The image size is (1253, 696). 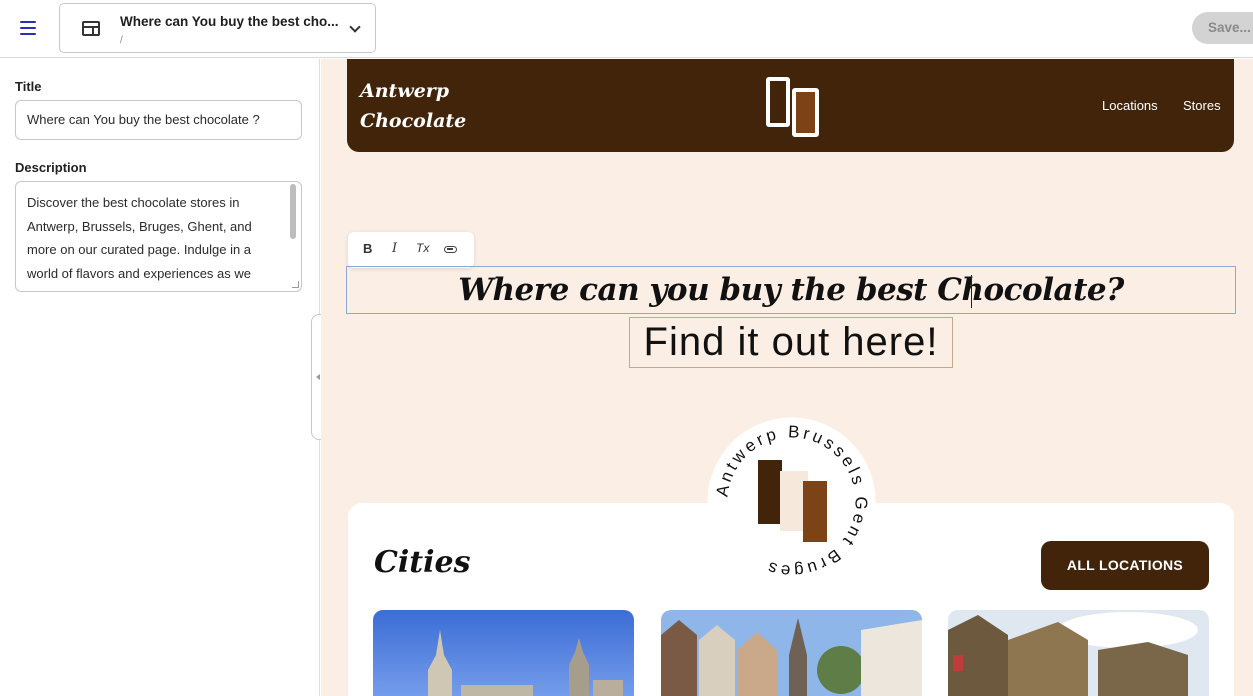 What do you see at coordinates (413, 106) in the screenshot?
I see `brand-logo-text: Antwerp Chocolate` at bounding box center [413, 106].